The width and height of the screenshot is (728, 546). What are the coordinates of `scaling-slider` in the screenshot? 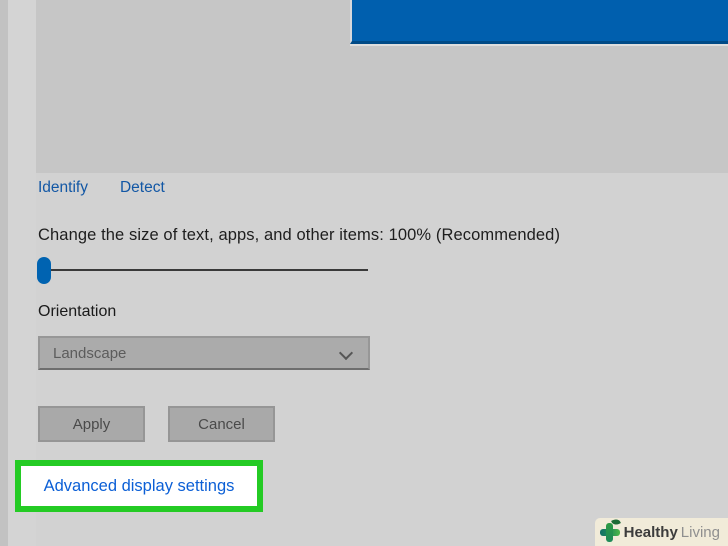 It's located at (203, 270).